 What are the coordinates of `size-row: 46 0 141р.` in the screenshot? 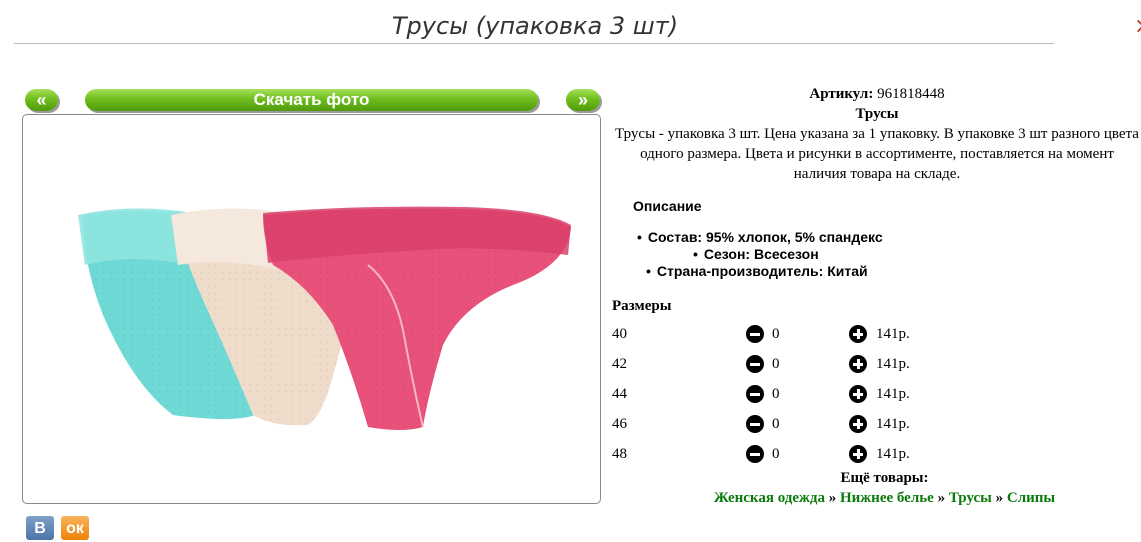 It's located at (772, 430).